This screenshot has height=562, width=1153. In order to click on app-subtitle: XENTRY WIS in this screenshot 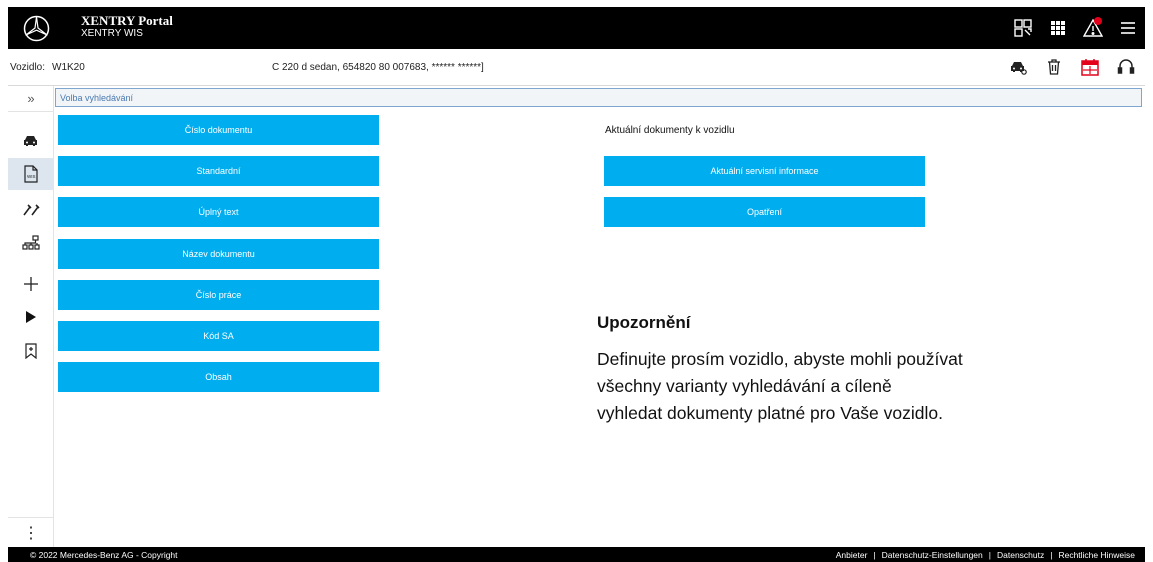, I will do `click(112, 33)`.